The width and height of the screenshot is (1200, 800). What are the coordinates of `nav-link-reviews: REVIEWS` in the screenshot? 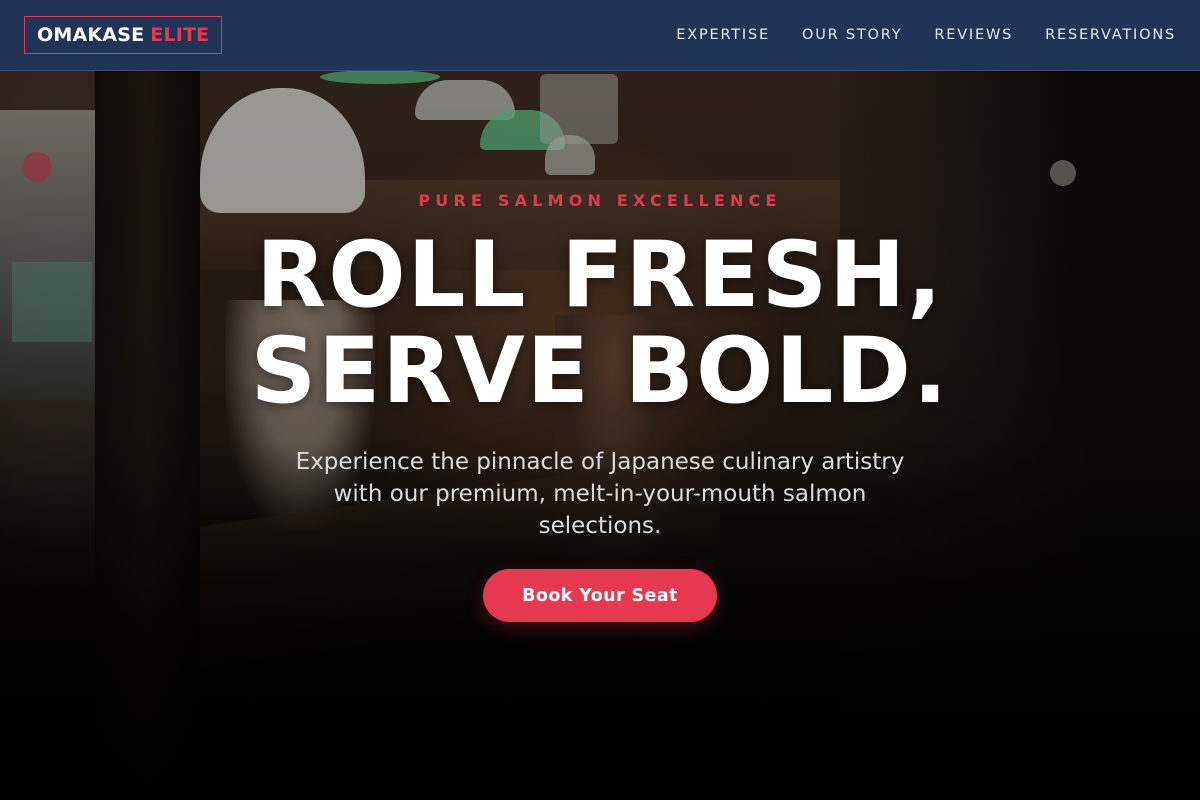 It's located at (973, 35).